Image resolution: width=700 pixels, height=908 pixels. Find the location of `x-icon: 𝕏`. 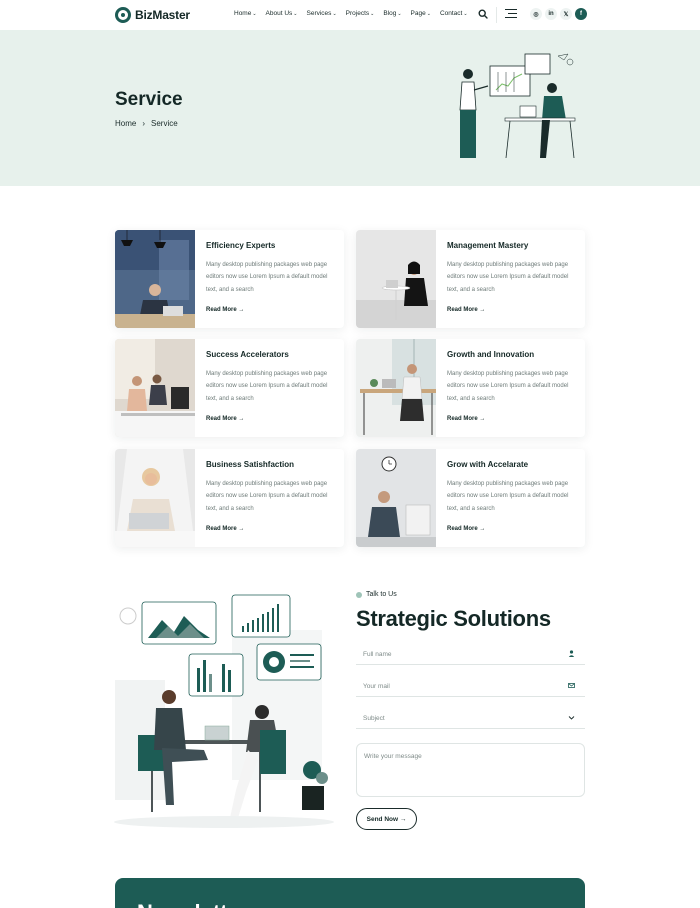

x-icon: 𝕏 is located at coordinates (566, 14).